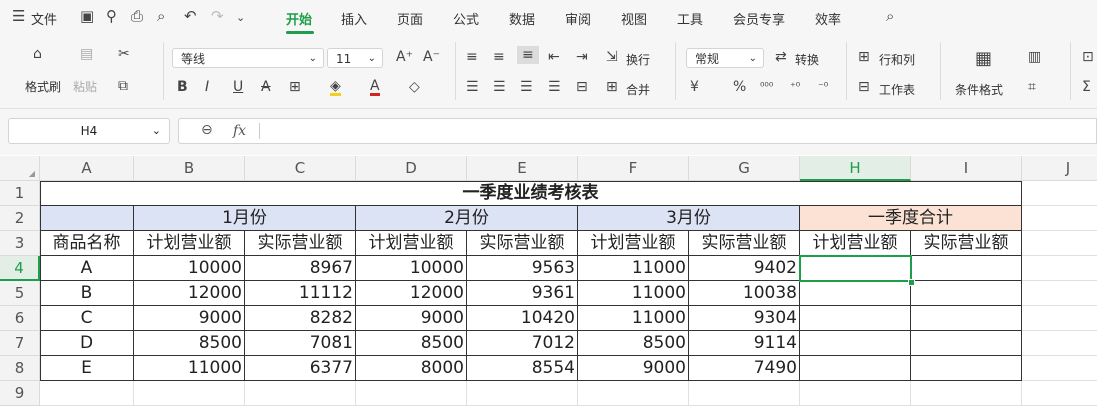 Image resolution: width=1097 pixels, height=406 pixels. Describe the element at coordinates (239, 131) in the screenshot. I see `fx-icon: fx` at that location.